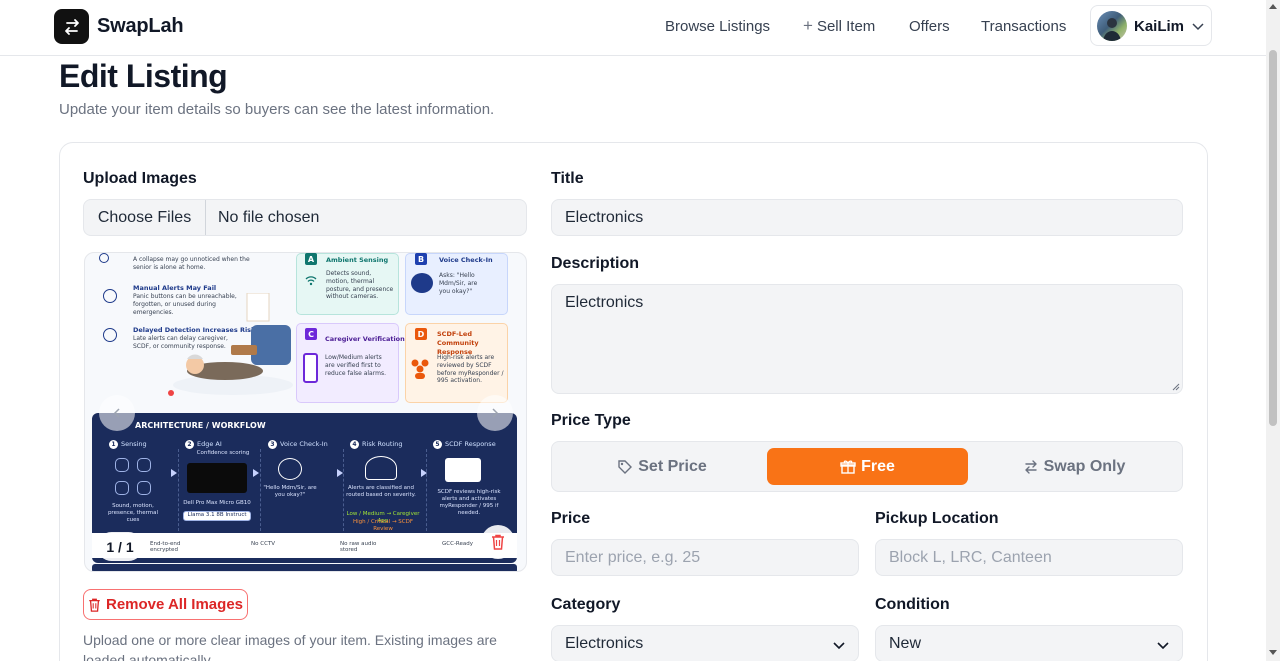 This screenshot has width=1280, height=661. Describe the element at coordinates (290, 469) in the screenshot. I see `chat-bubble-icon` at that location.